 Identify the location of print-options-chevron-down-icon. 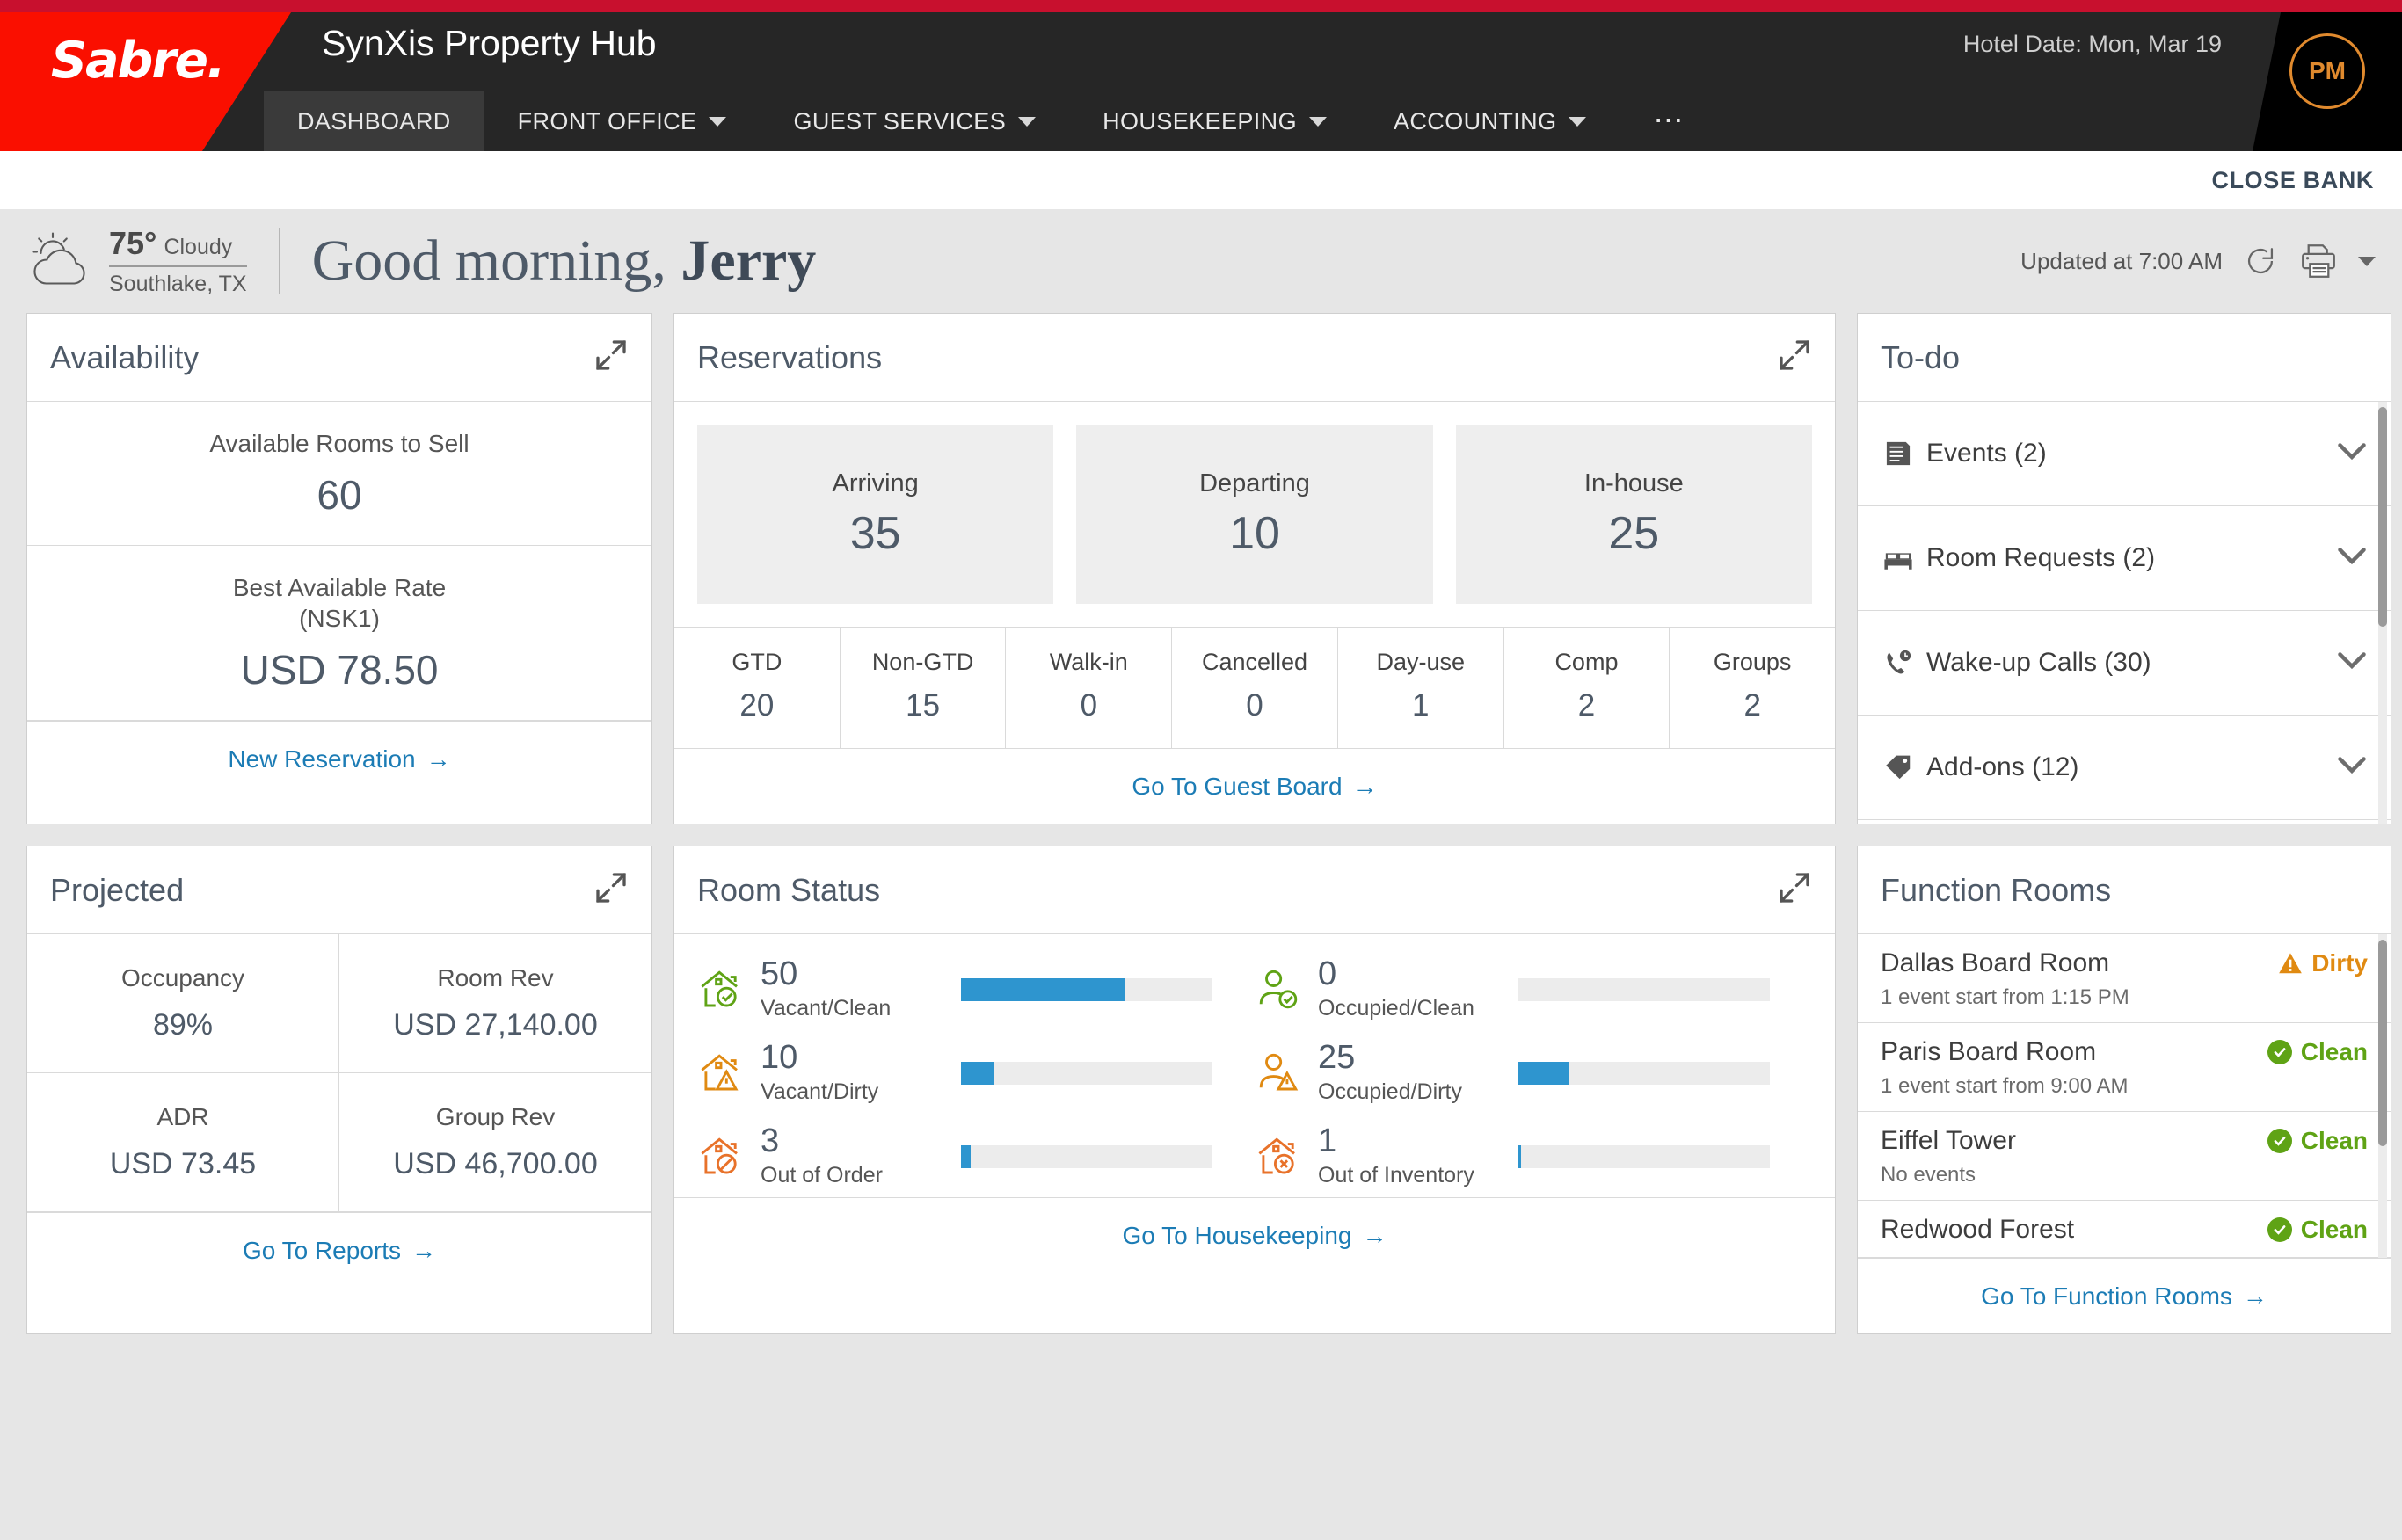
(2367, 261).